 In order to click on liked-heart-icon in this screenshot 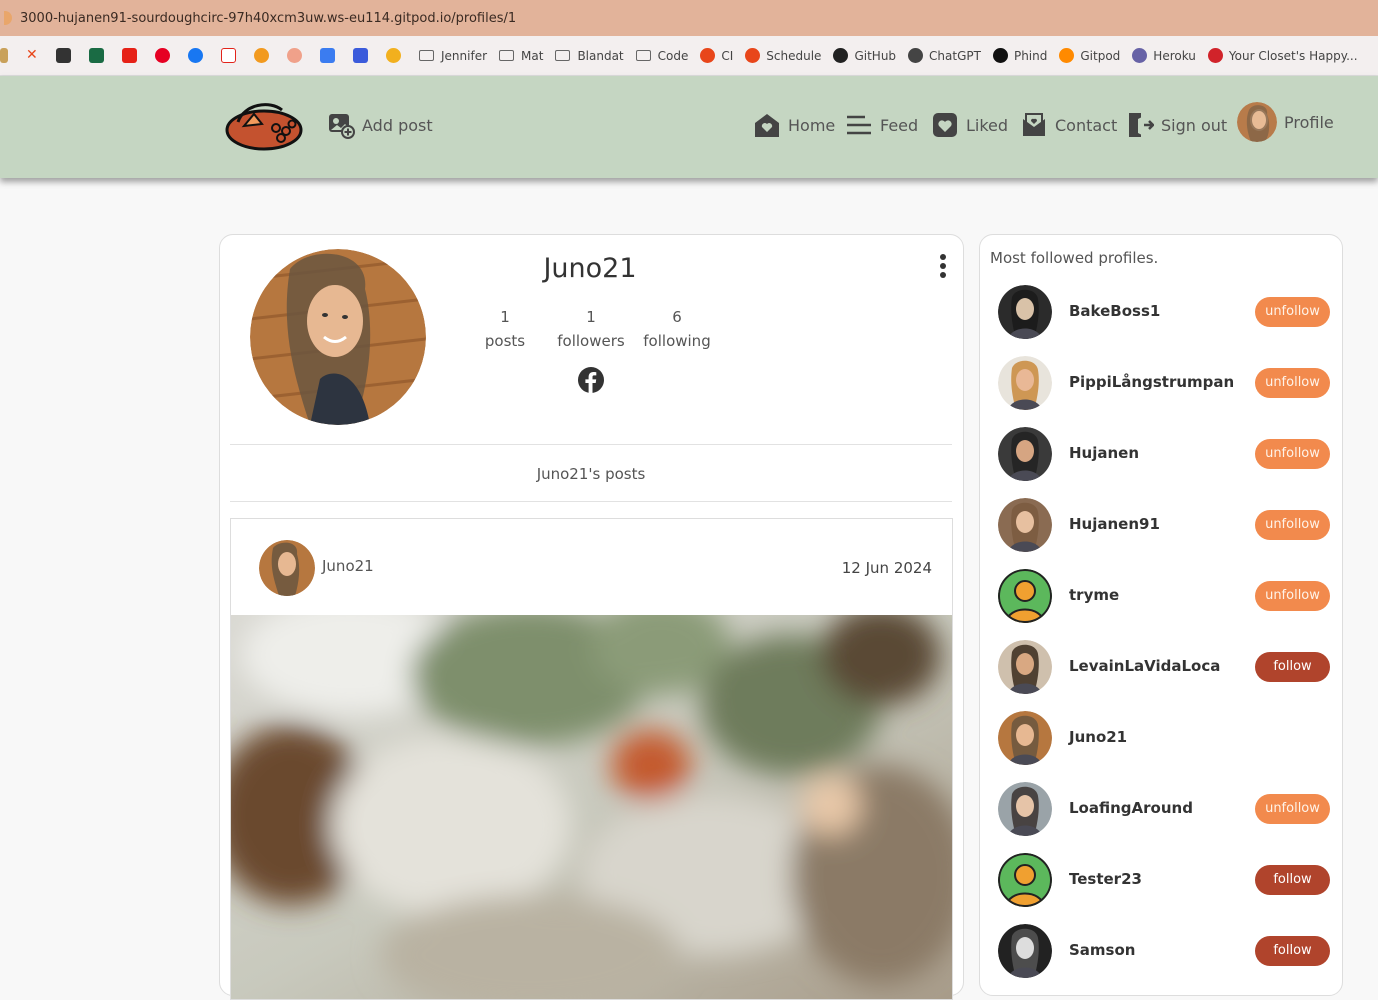, I will do `click(945, 125)`.